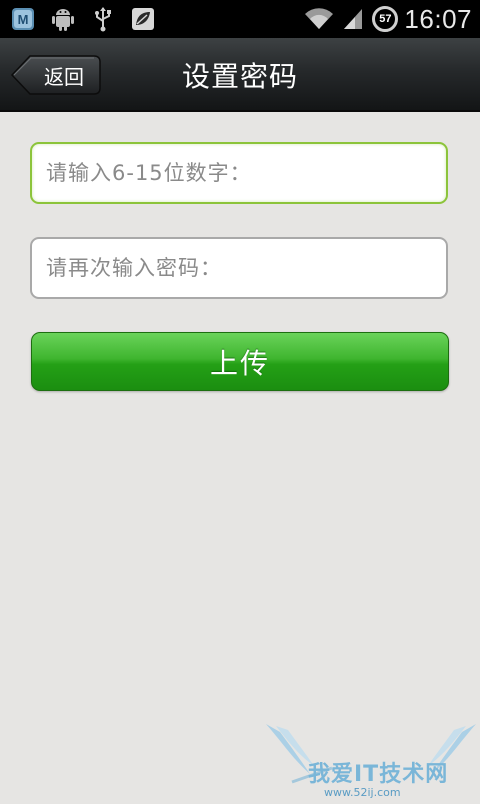 This screenshot has height=804, width=480. I want to click on leaf-app-icon, so click(143, 19).